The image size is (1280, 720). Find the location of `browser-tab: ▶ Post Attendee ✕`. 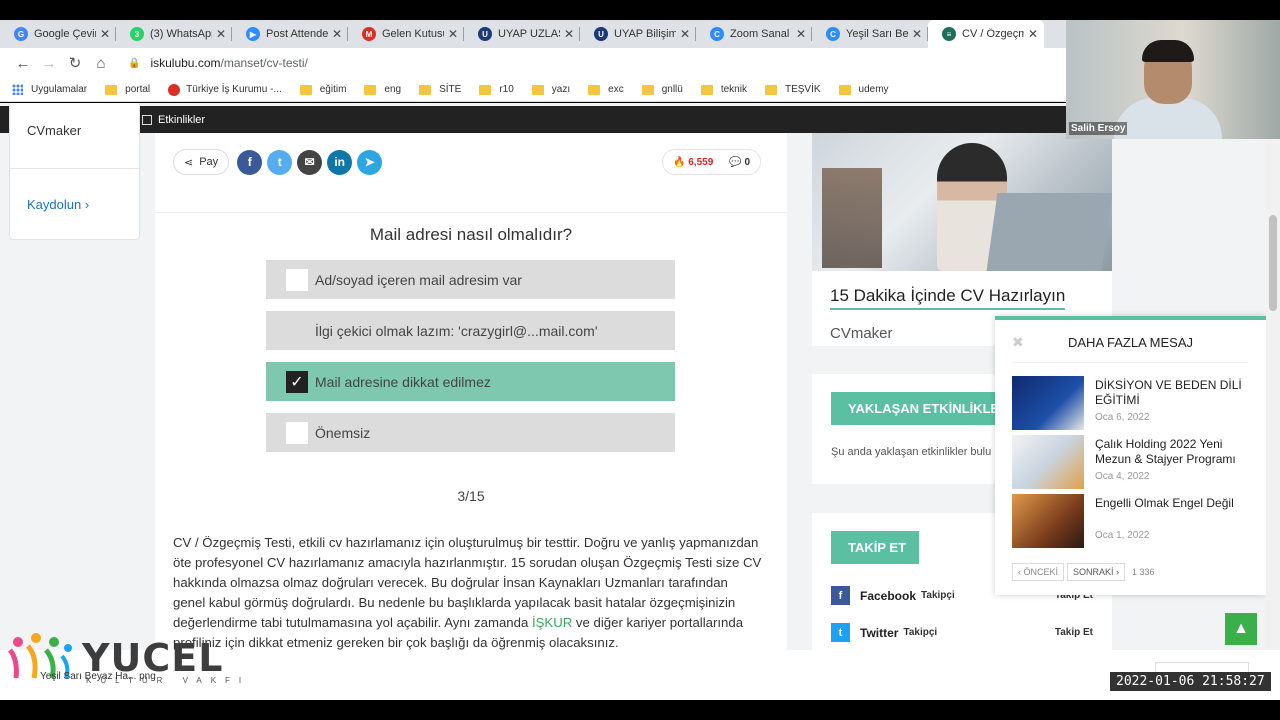

browser-tab: ▶ Post Attendee ✕ is located at coordinates (290, 34).